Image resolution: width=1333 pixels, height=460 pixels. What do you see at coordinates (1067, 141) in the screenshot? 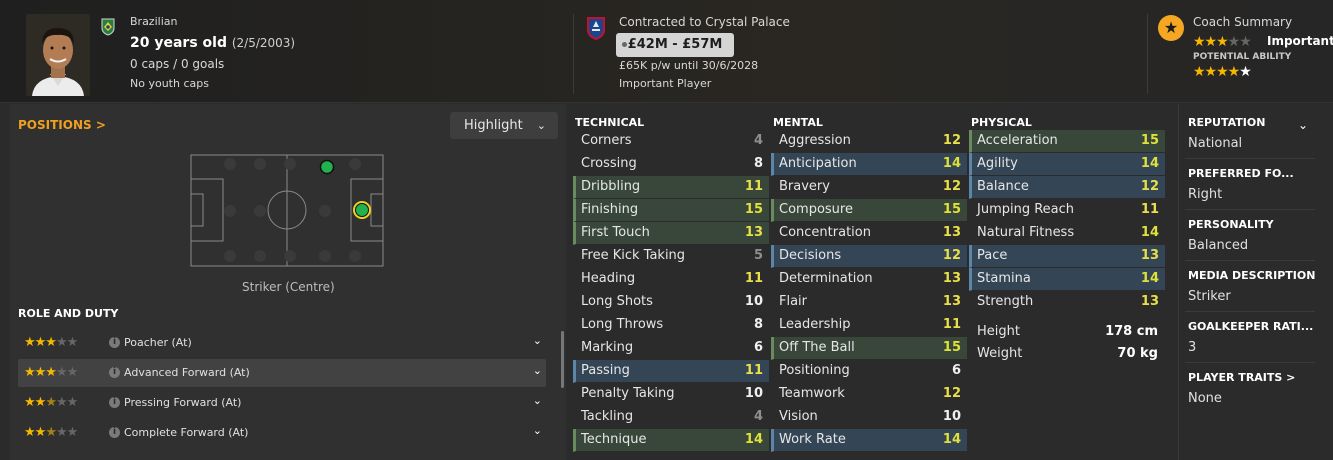
I see `attribute-row: Acceleration 15` at bounding box center [1067, 141].